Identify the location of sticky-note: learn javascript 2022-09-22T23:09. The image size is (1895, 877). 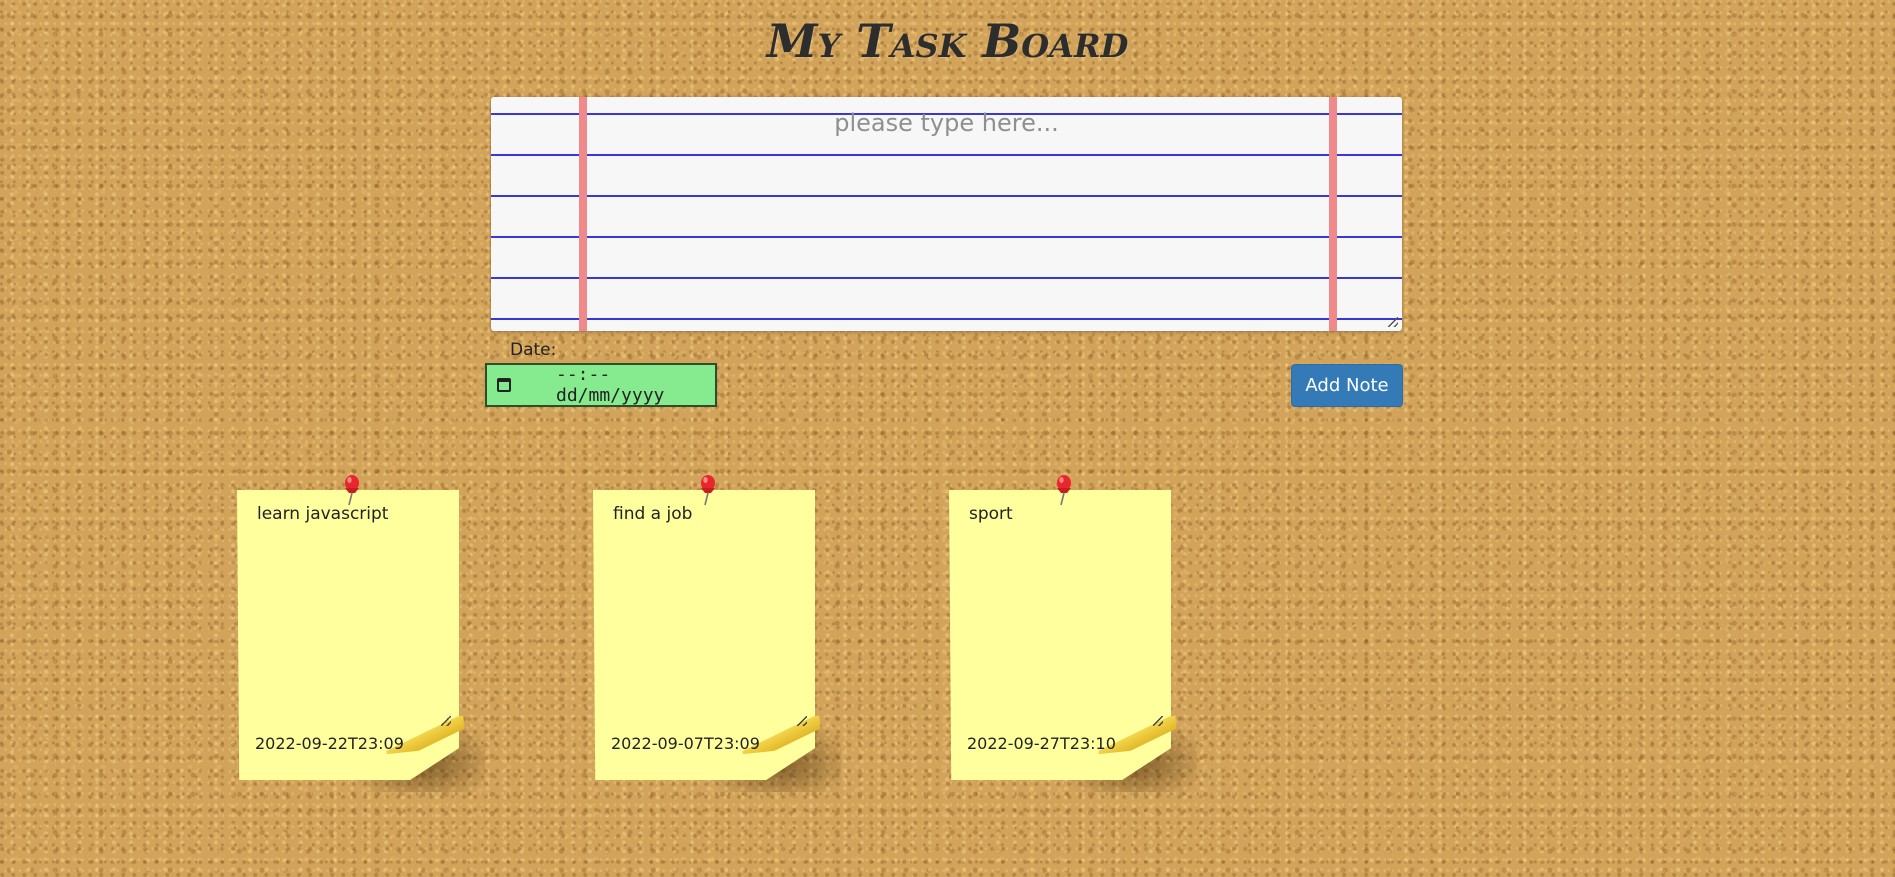
(361, 633).